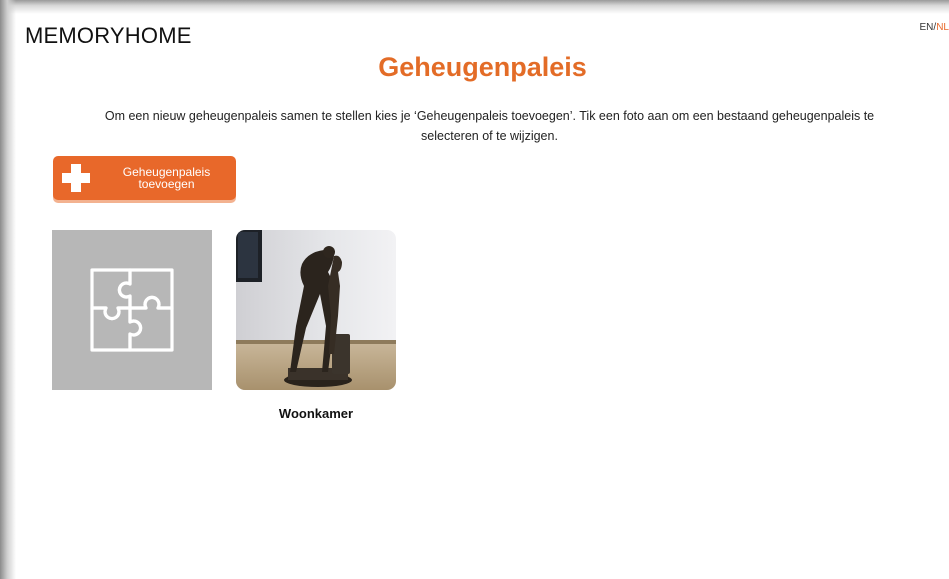 The image size is (949, 579). I want to click on brand-logo: MEMORYHOME, so click(108, 35).